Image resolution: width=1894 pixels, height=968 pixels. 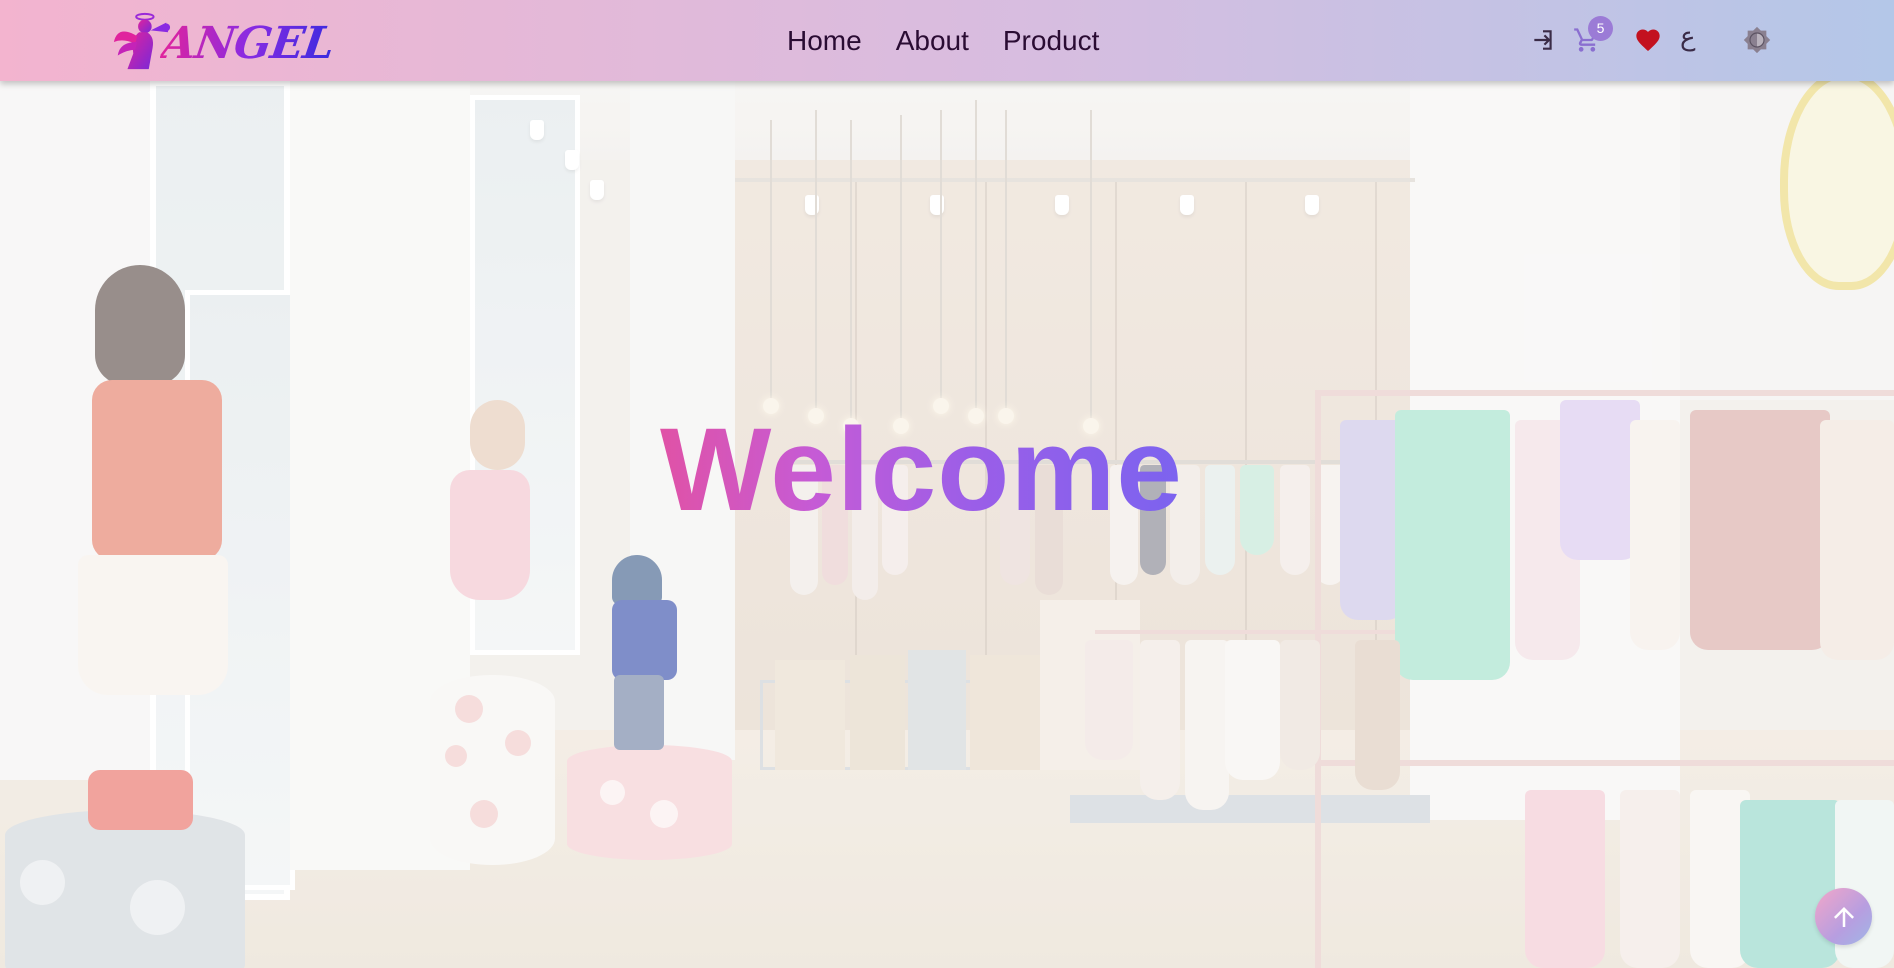 I want to click on theme-toggle-icon, so click(x=1757, y=40).